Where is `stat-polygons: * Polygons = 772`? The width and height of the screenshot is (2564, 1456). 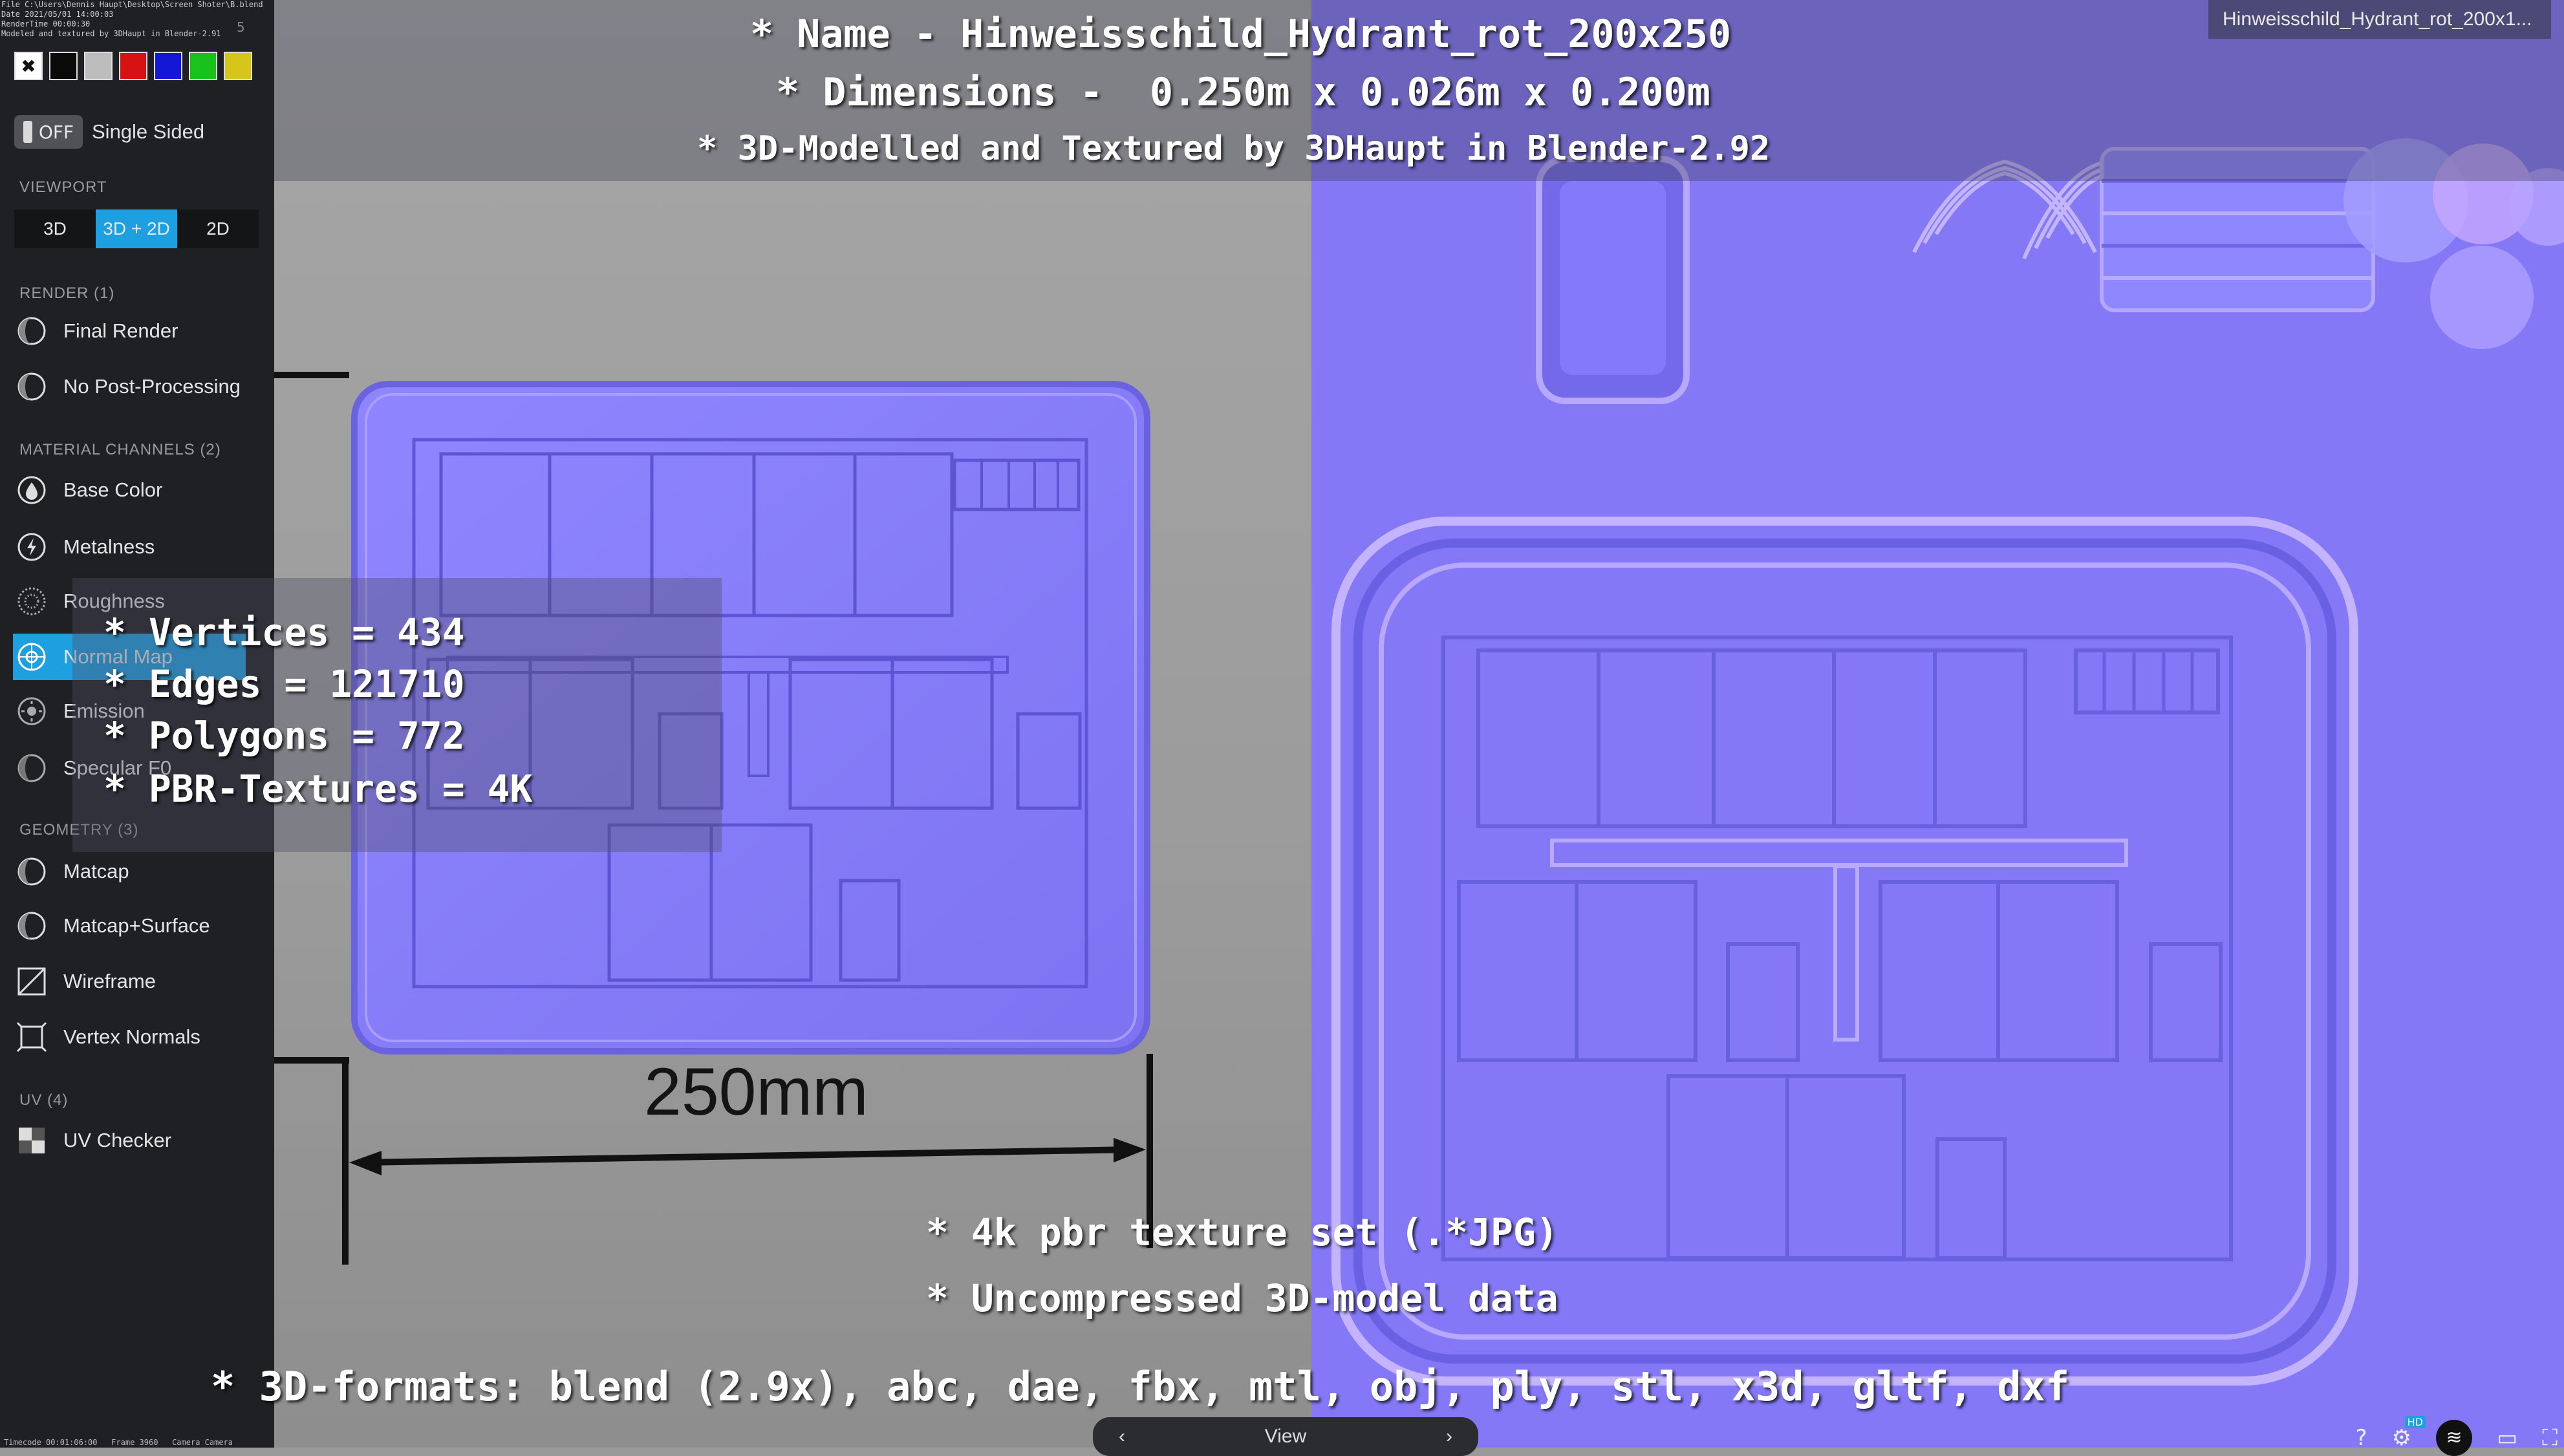
stat-polygons: * Polygons = 772 is located at coordinates (284, 736).